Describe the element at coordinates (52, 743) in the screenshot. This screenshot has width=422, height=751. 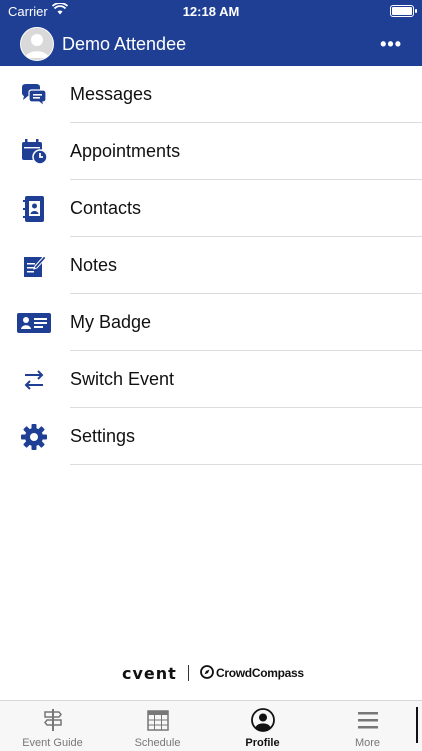
I see `tab-label: Event Guide` at that location.